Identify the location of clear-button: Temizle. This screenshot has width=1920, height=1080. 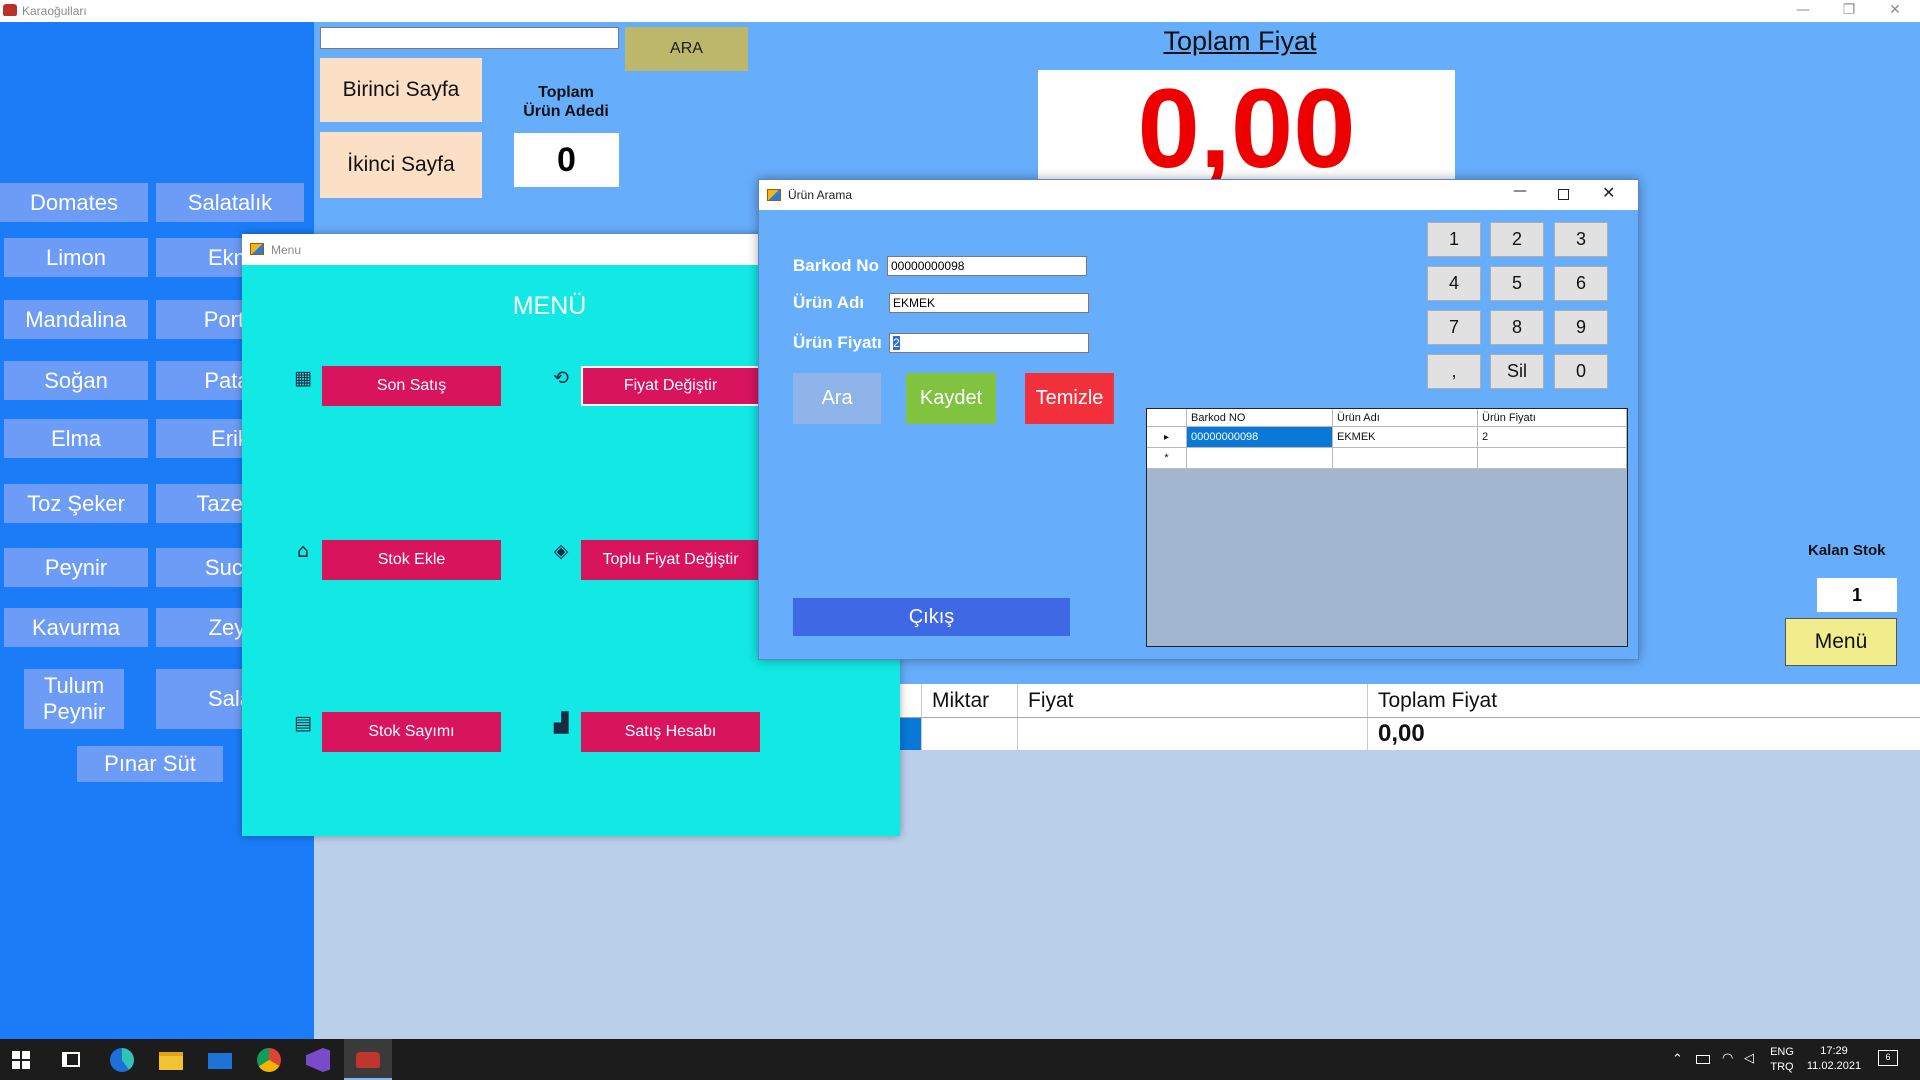
(1069, 398).